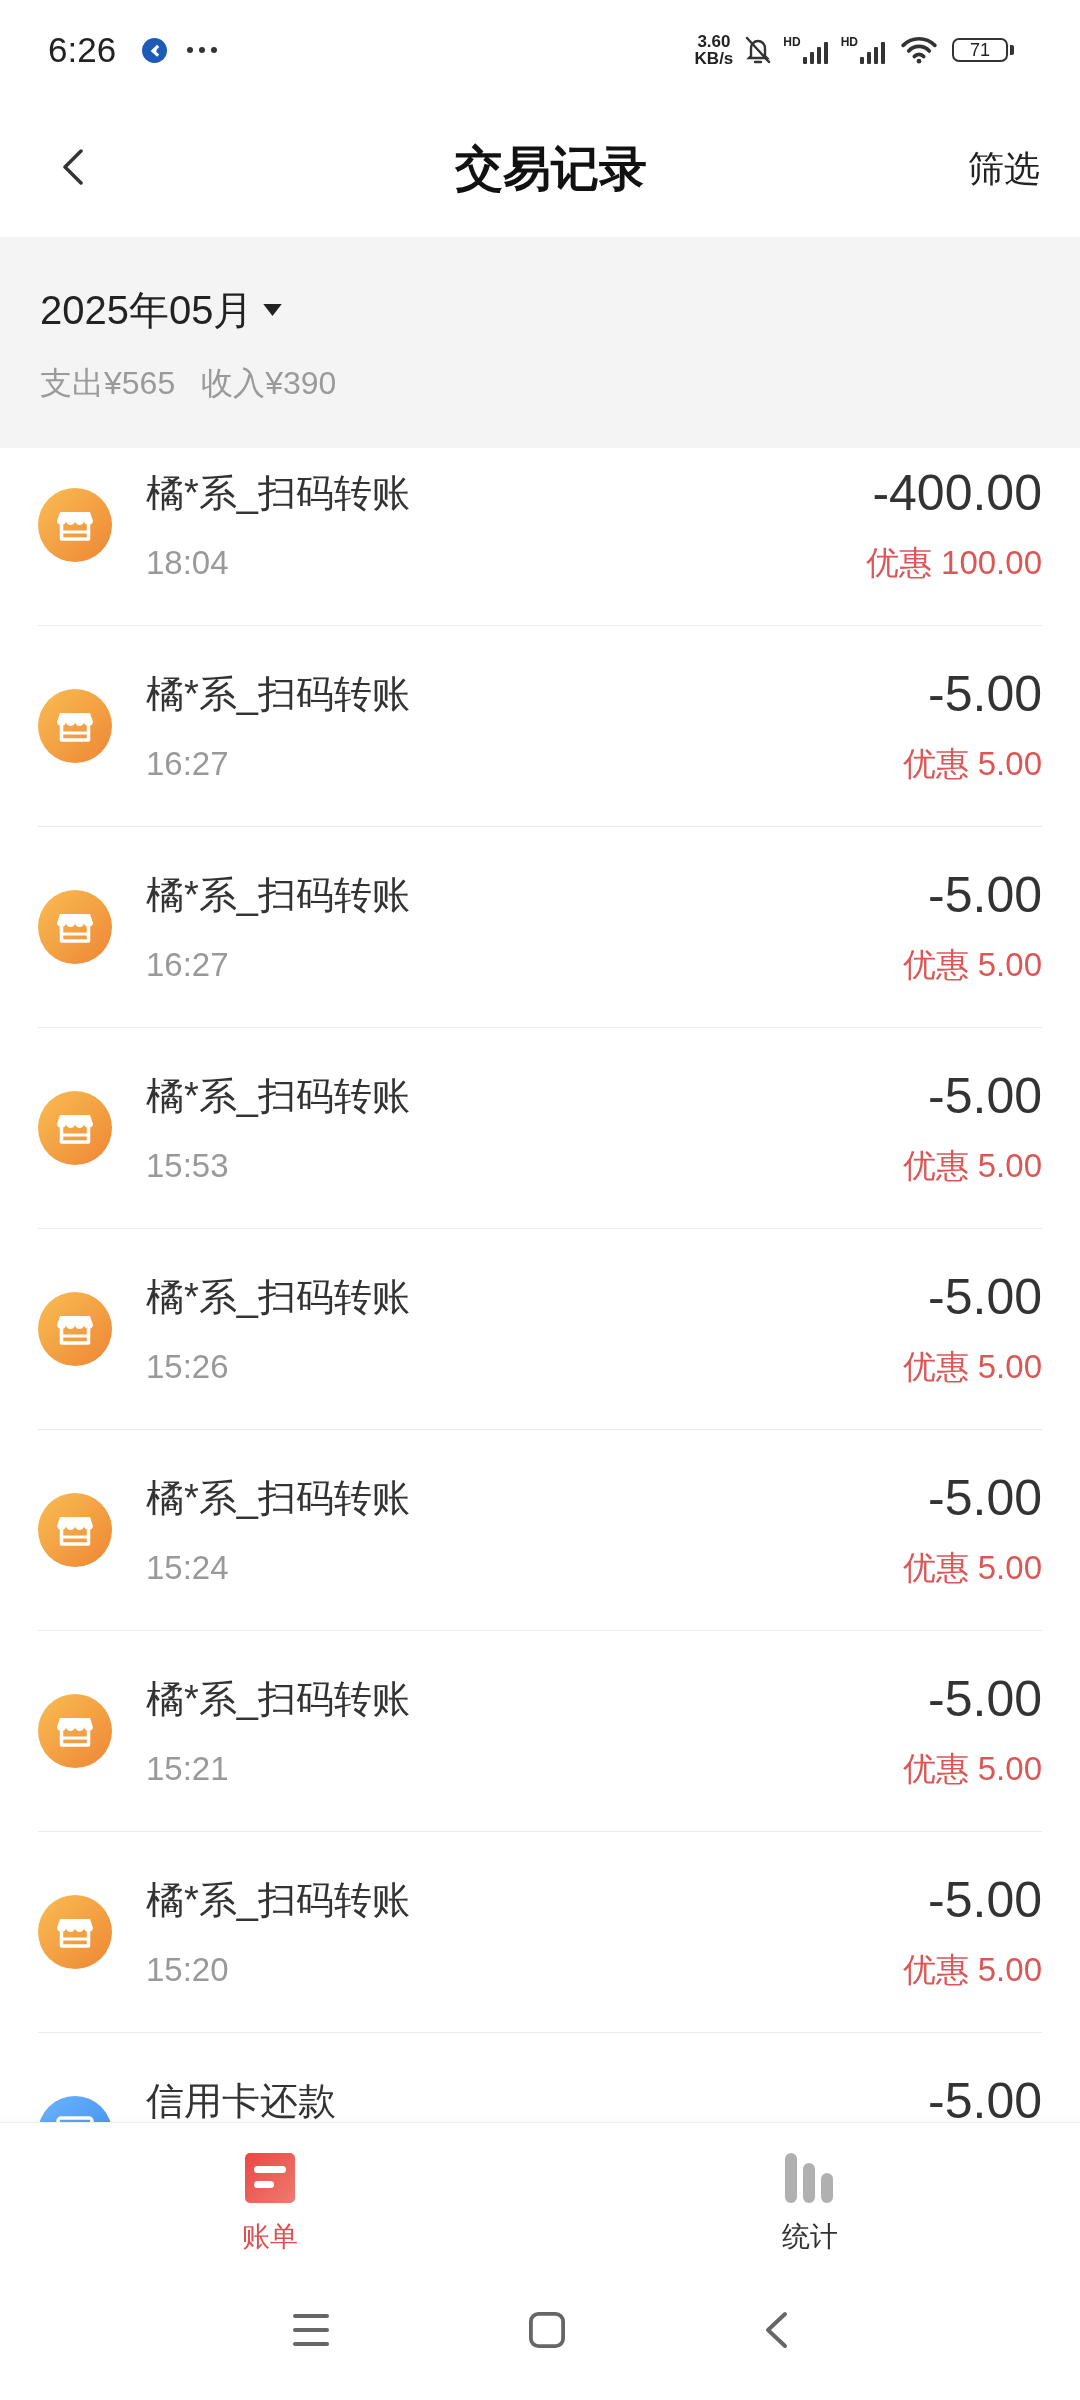  I want to click on home-icon, so click(547, 2330).